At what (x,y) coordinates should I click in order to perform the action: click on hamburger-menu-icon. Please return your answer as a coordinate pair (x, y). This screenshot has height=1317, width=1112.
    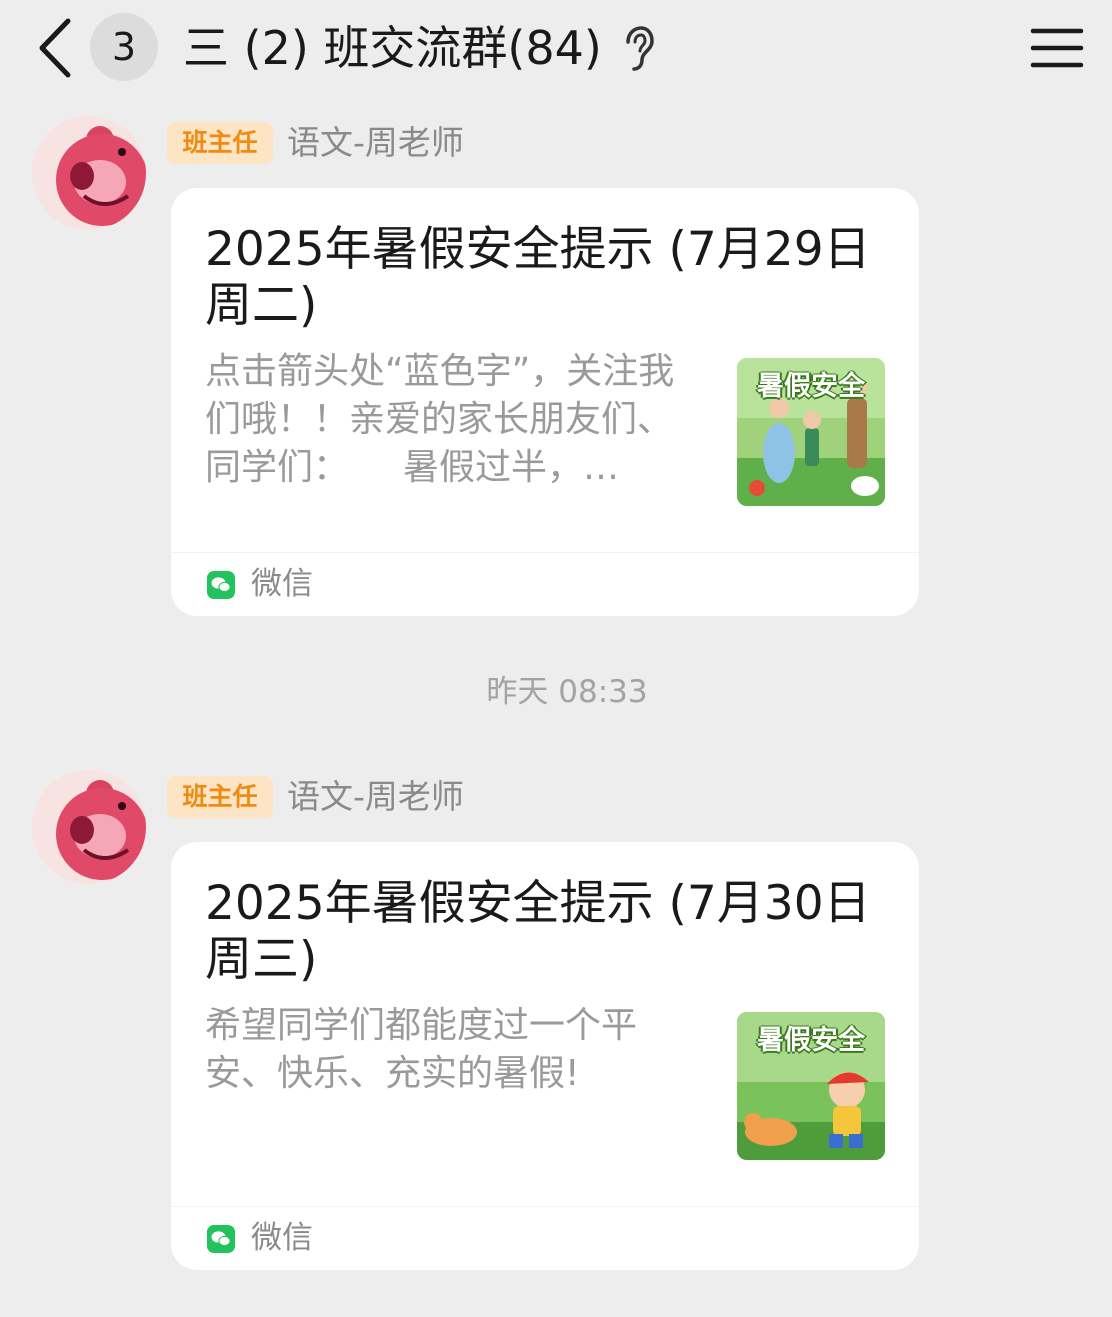
    Looking at the image, I should click on (1057, 48).